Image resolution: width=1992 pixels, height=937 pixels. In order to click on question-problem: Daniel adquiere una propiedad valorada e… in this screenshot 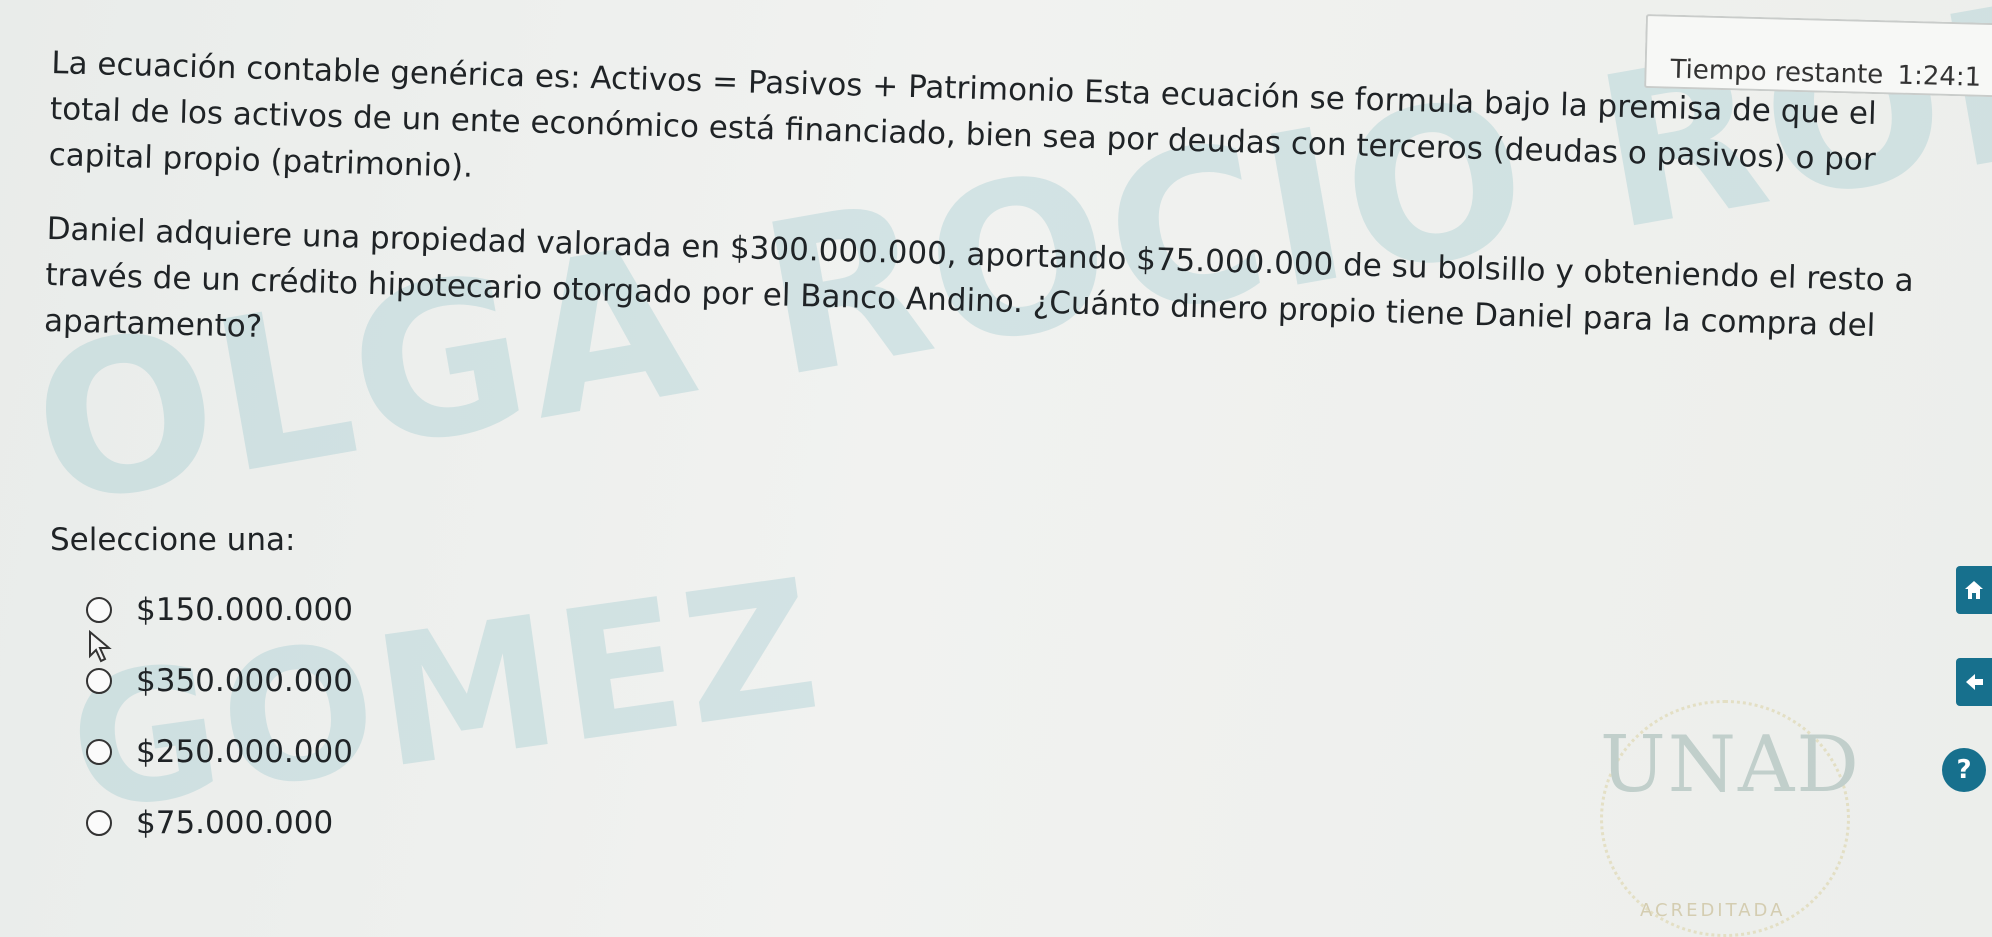, I will do `click(979, 277)`.